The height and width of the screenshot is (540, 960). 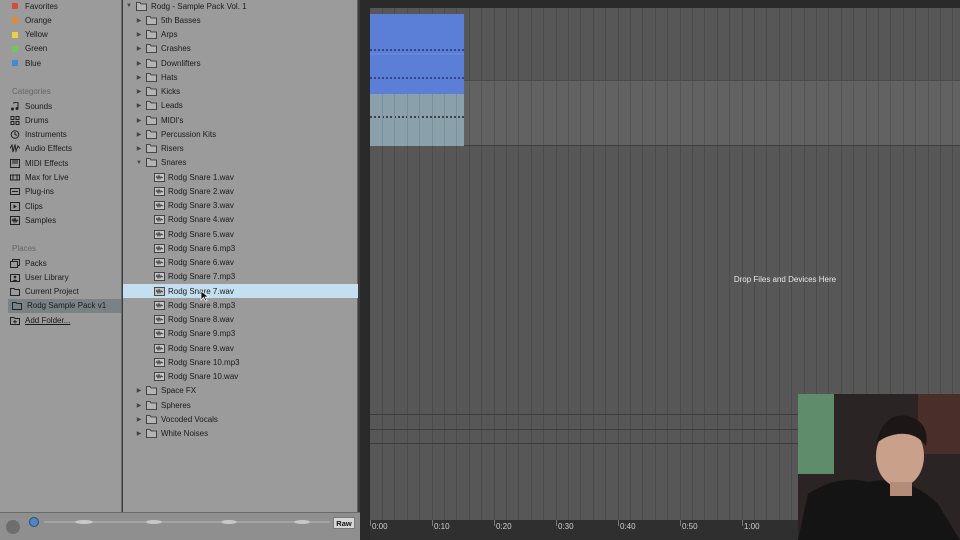 What do you see at coordinates (627, 525) in the screenshot?
I see `ruler-time-label: 0:40` at bounding box center [627, 525].